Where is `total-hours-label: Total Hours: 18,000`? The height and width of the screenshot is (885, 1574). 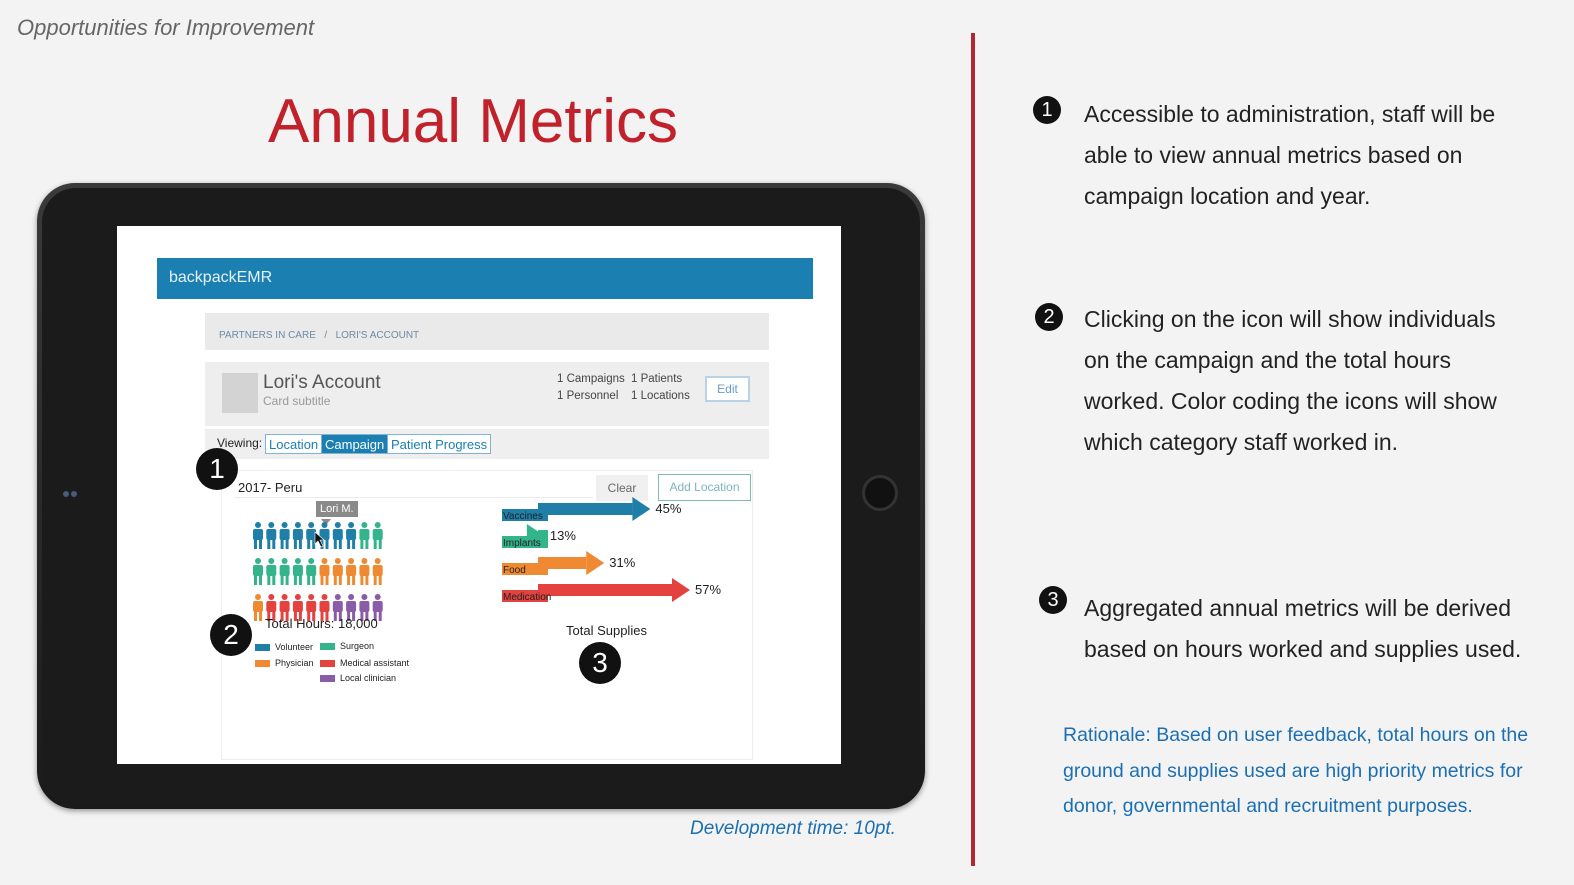
total-hours-label: Total Hours: 18,000 is located at coordinates (321, 623).